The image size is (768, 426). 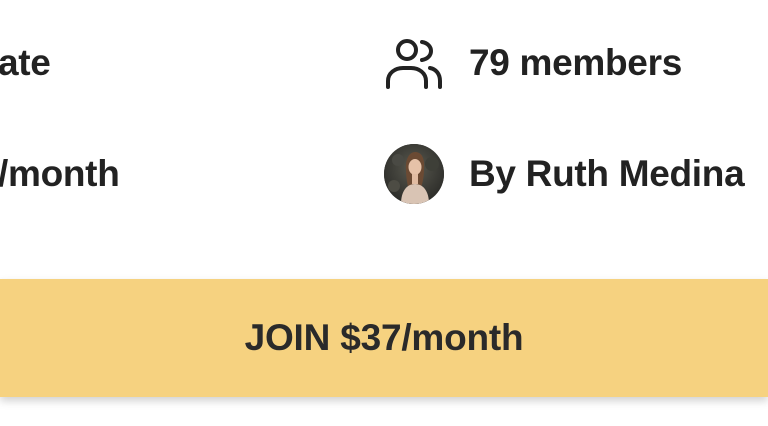 I want to click on join-button-label: JOIN $37/month, so click(x=384, y=337).